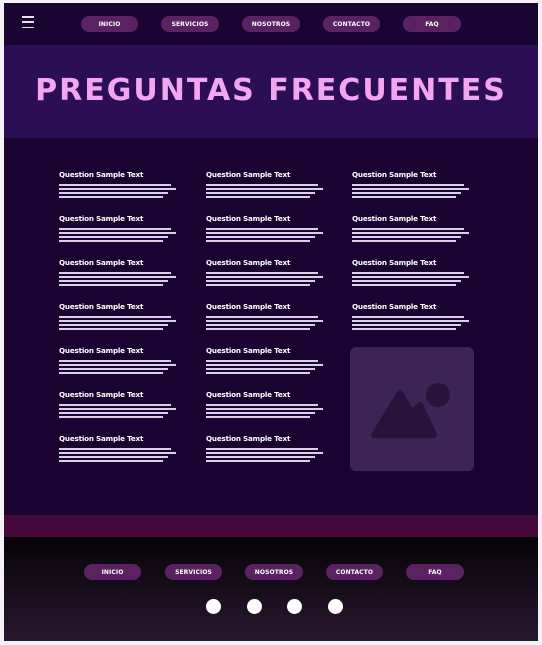 The width and height of the screenshot is (542, 645). I want to click on nav-servicios: SERVICIOS, so click(190, 24).